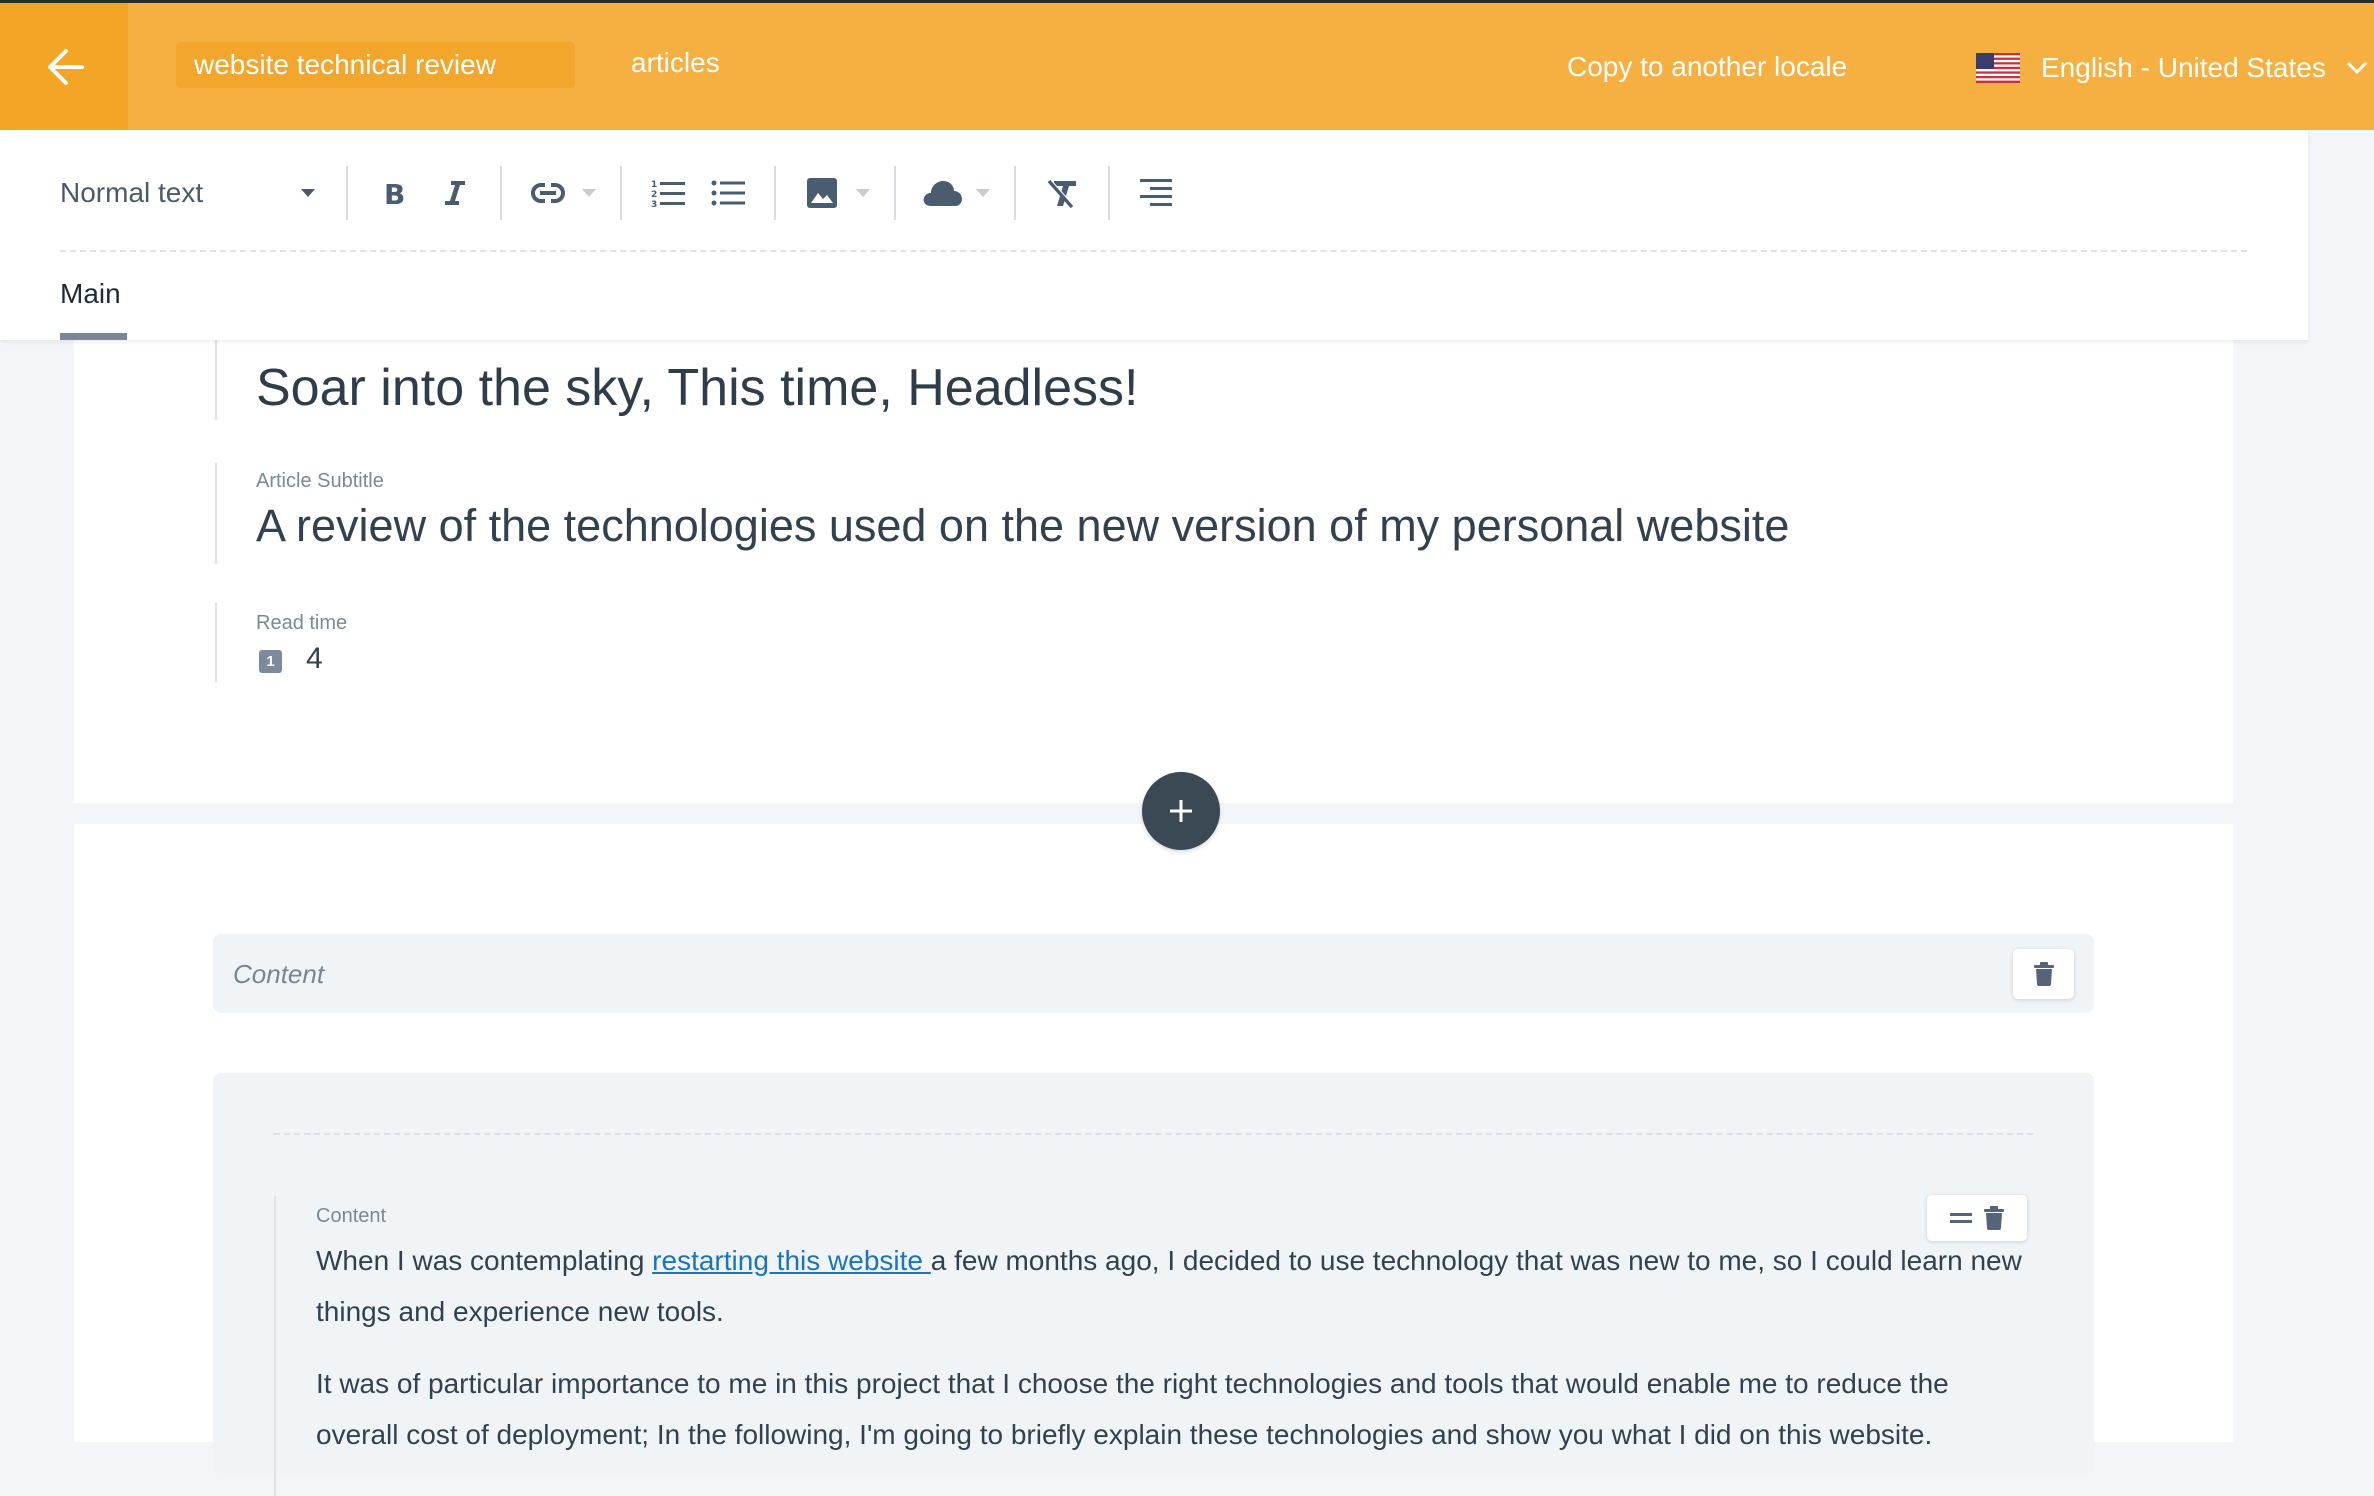 The height and width of the screenshot is (1496, 2374). I want to click on link-icon, so click(548, 192).